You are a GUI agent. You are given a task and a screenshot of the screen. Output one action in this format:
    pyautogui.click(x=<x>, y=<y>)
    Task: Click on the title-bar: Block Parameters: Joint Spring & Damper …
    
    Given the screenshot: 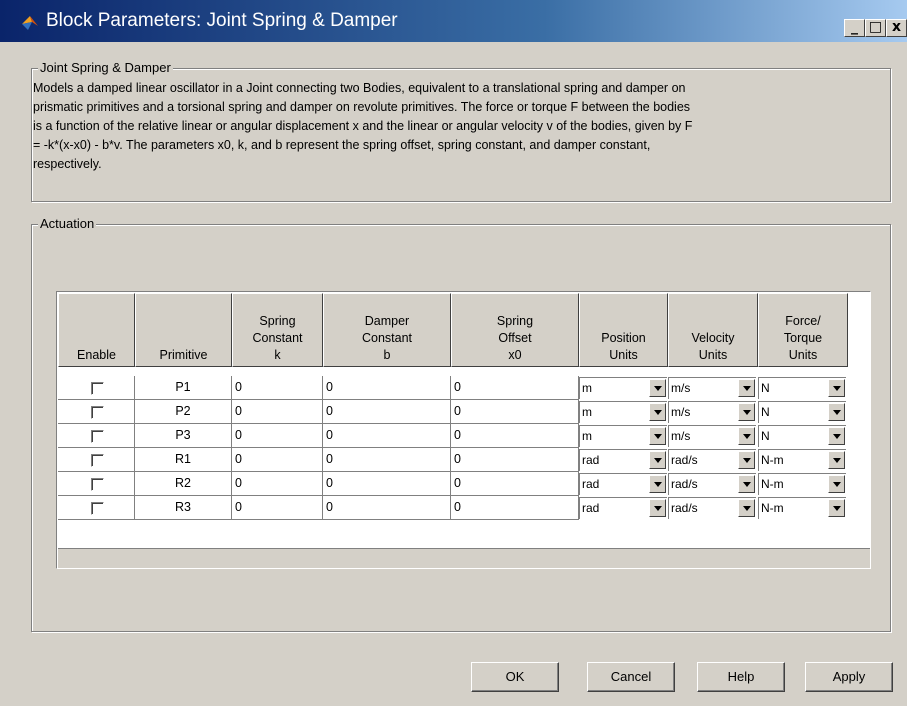 What is the action you would take?
    pyautogui.click(x=453, y=21)
    